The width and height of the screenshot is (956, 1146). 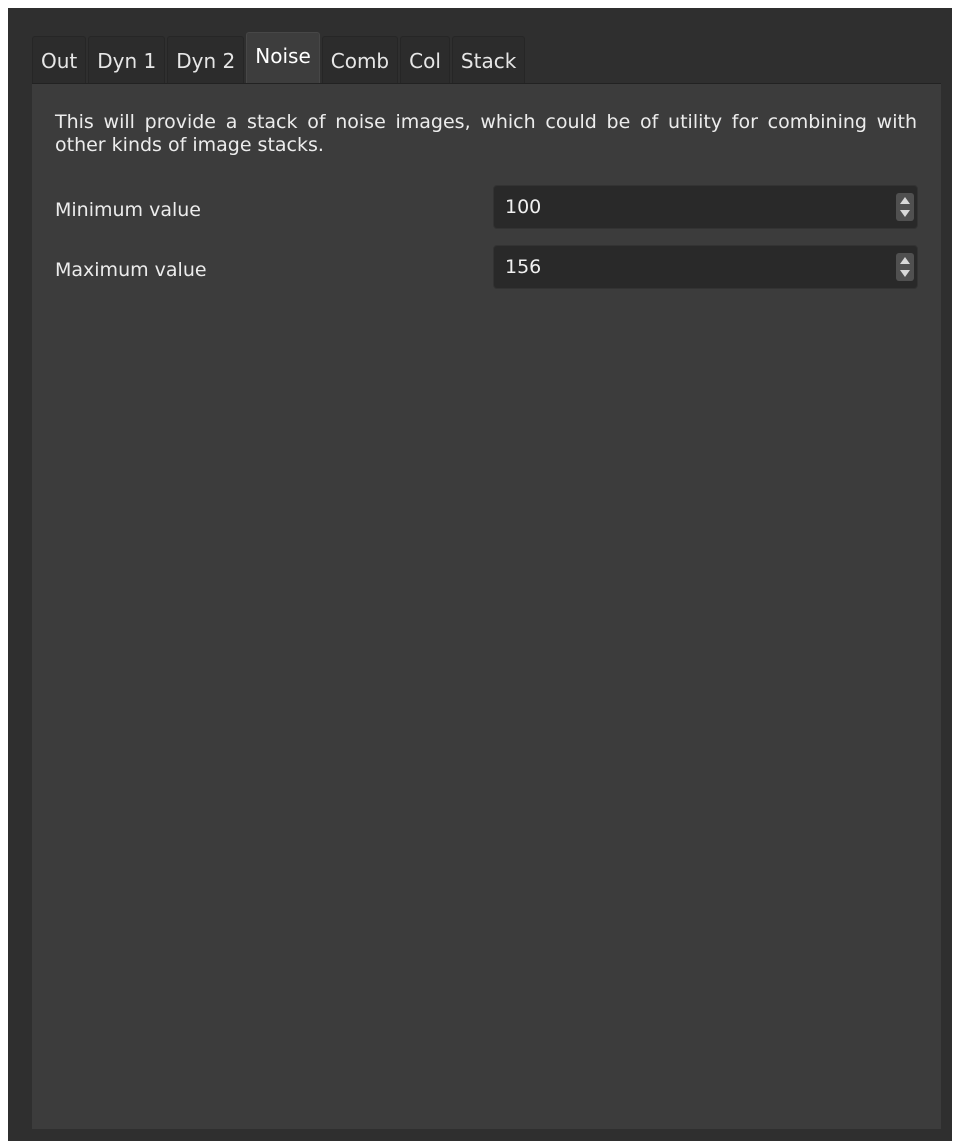 I want to click on tab-dyn-2: Dyn 2, so click(x=206, y=60).